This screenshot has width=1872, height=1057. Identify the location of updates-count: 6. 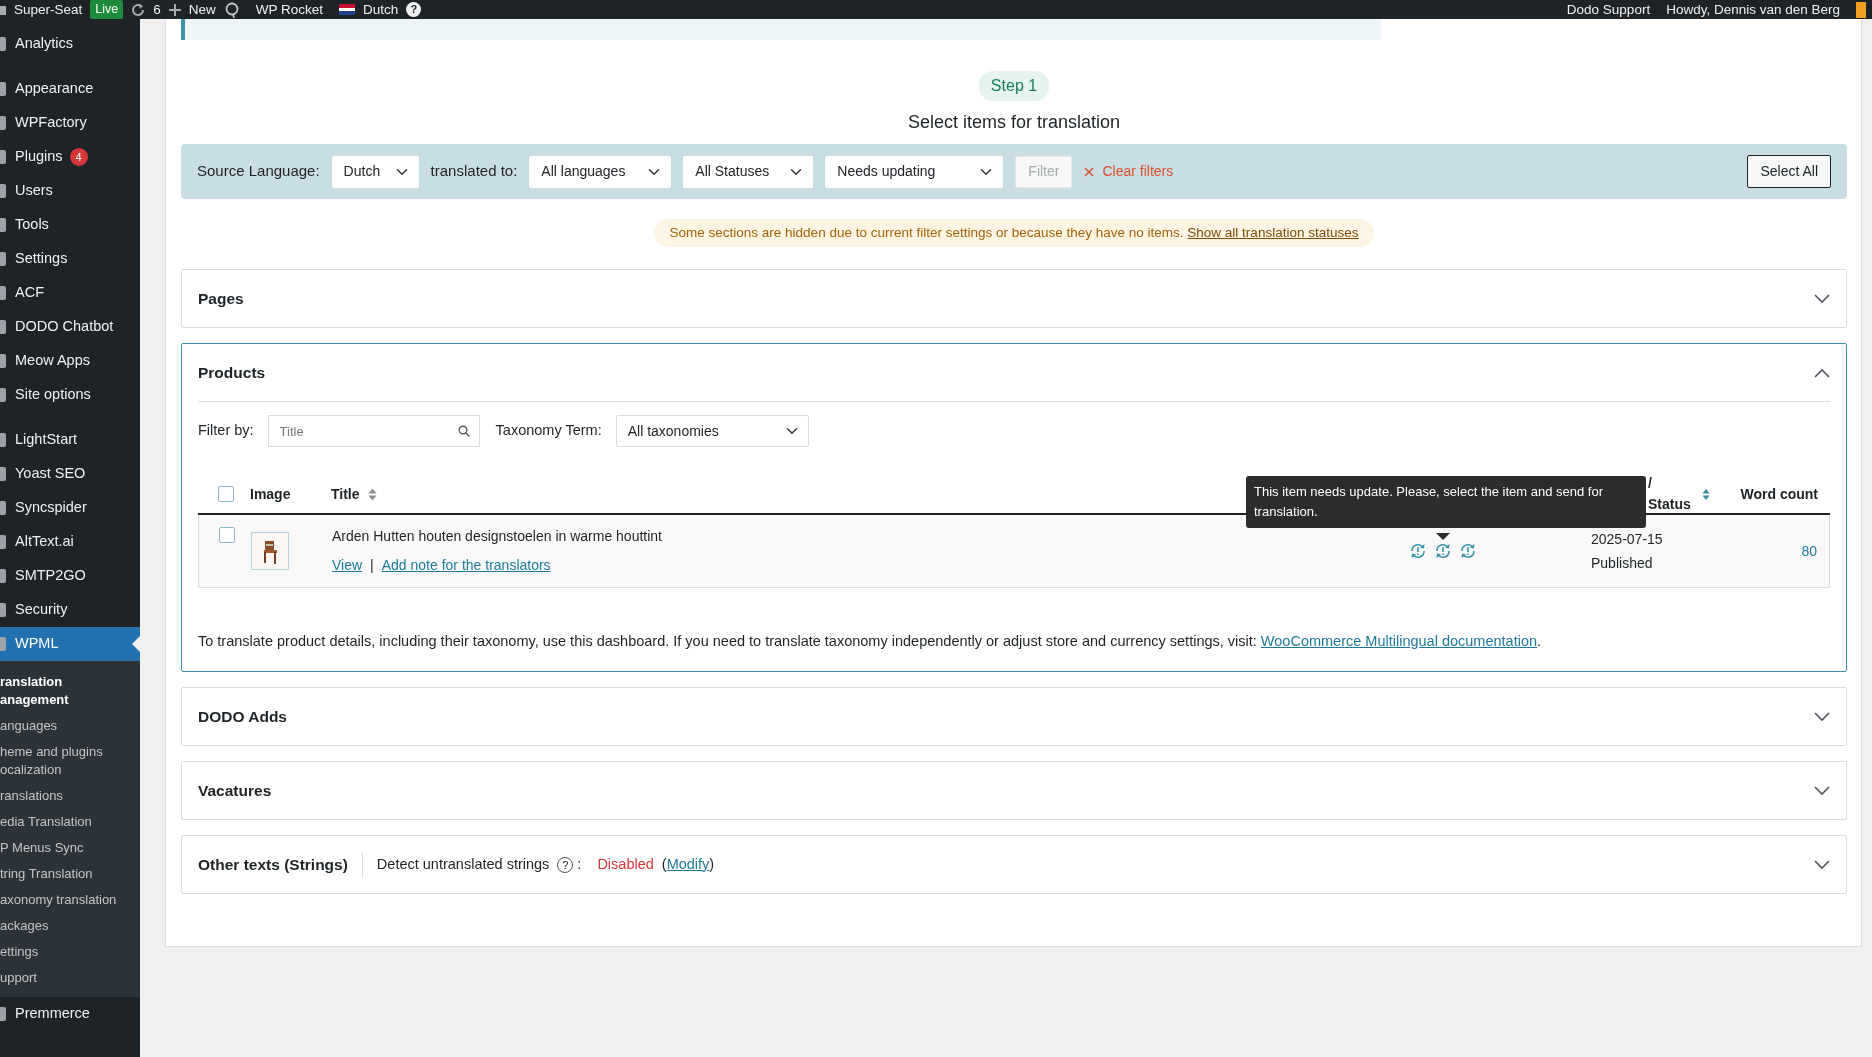
(157, 9).